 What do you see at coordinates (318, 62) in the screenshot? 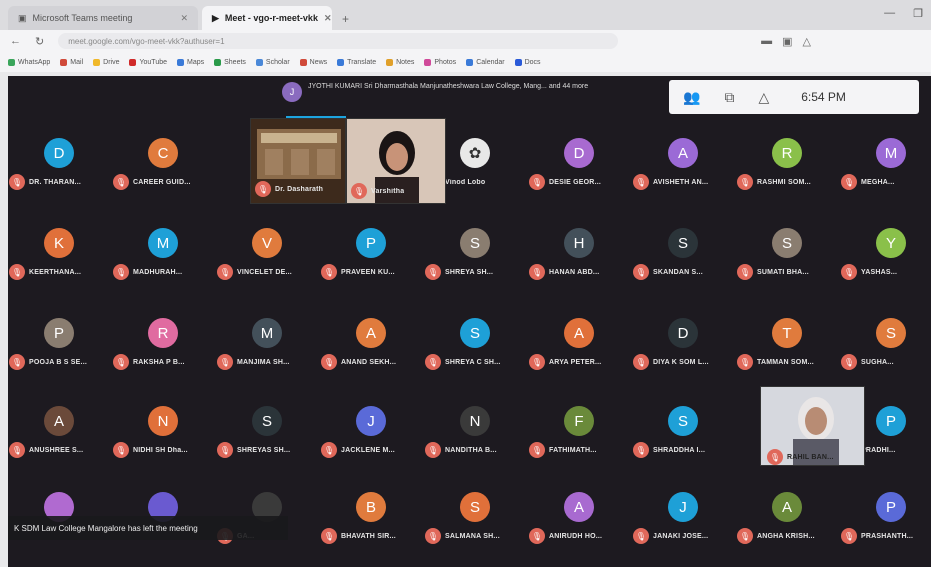
I see `bookmark-label: News` at bounding box center [318, 62].